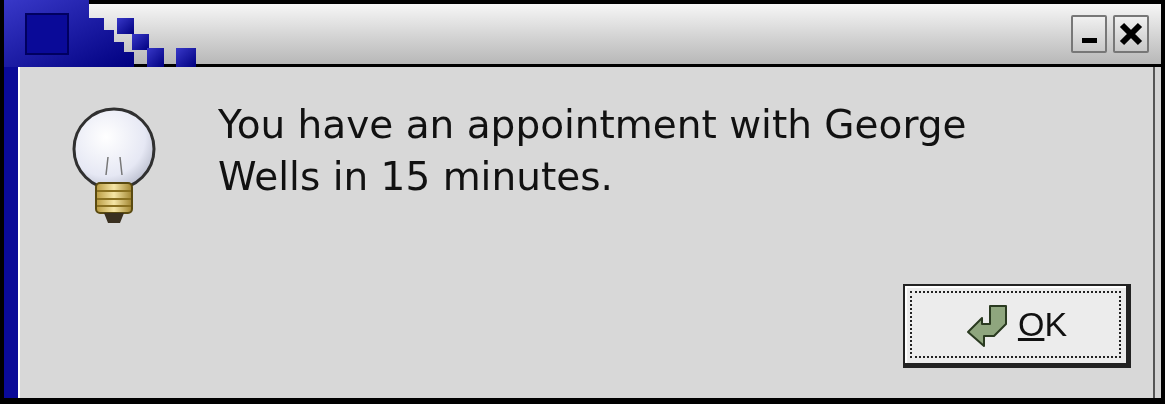 This screenshot has width=1165, height=404. What do you see at coordinates (1017, 326) in the screenshot?
I see `ok-button: OK` at bounding box center [1017, 326].